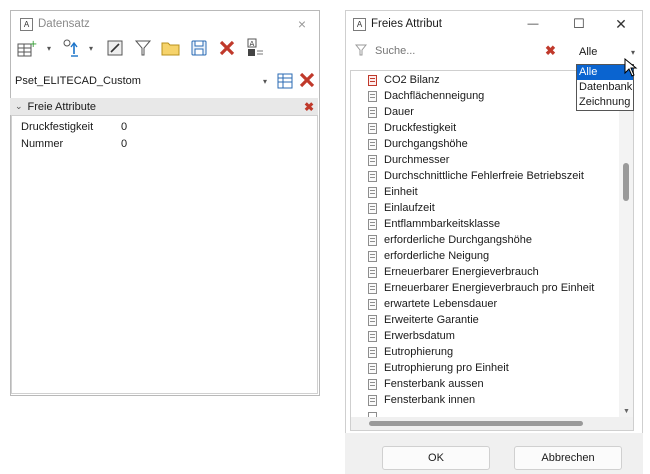 Image resolution: width=650 pixels, height=474 pixels. Describe the element at coordinates (431, 320) in the screenshot. I see `list-item-label: Erweiterte Garantie` at that location.